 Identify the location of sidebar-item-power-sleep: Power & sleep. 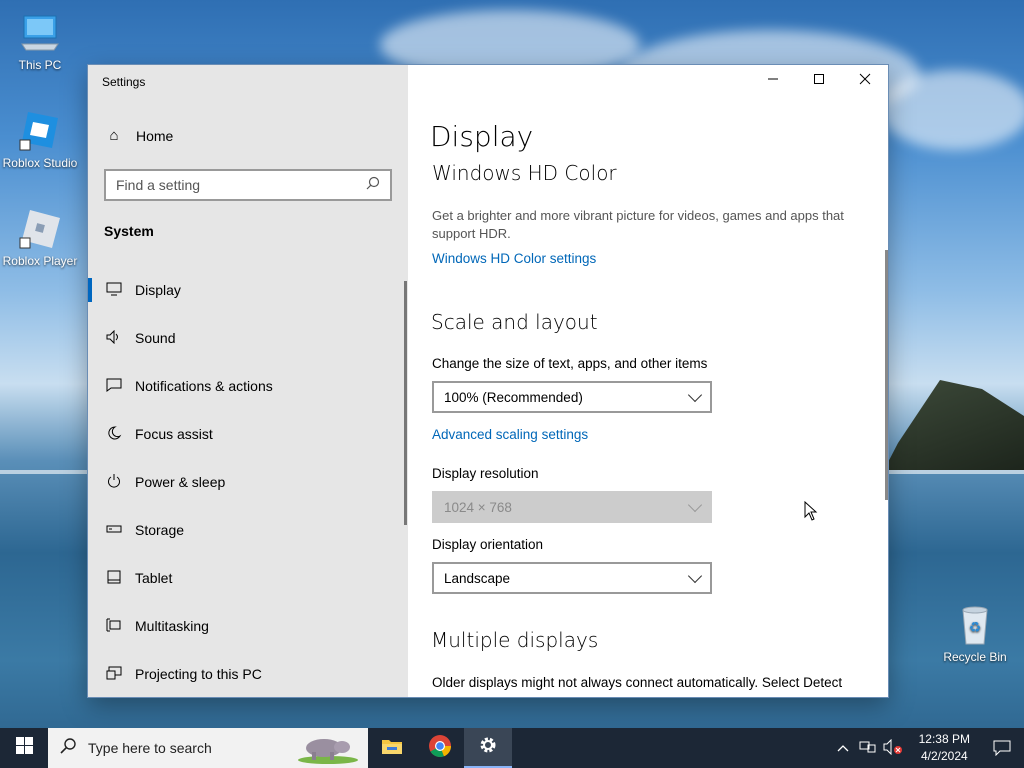
(248, 482).